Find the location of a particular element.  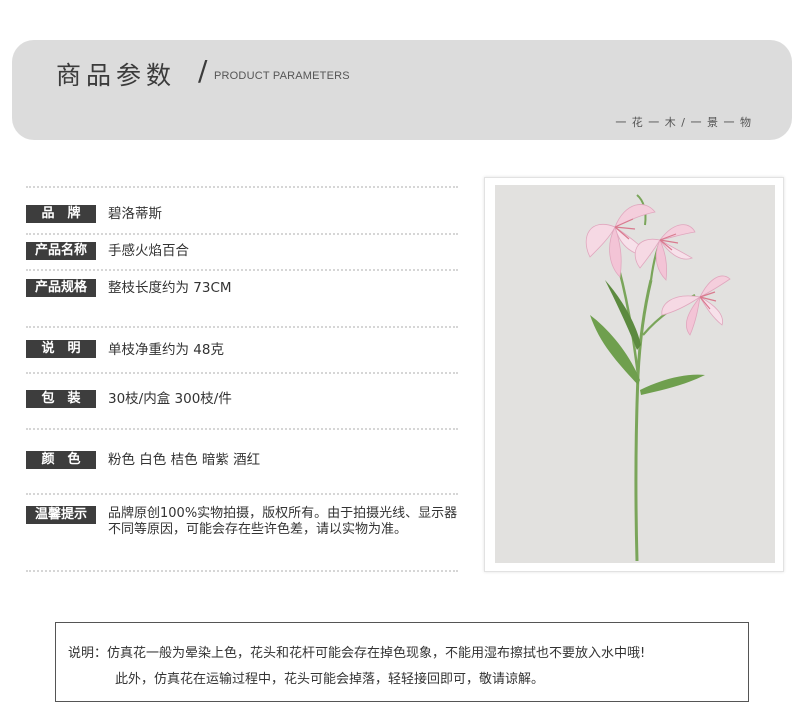

packing-label: 包 装 is located at coordinates (61, 399).